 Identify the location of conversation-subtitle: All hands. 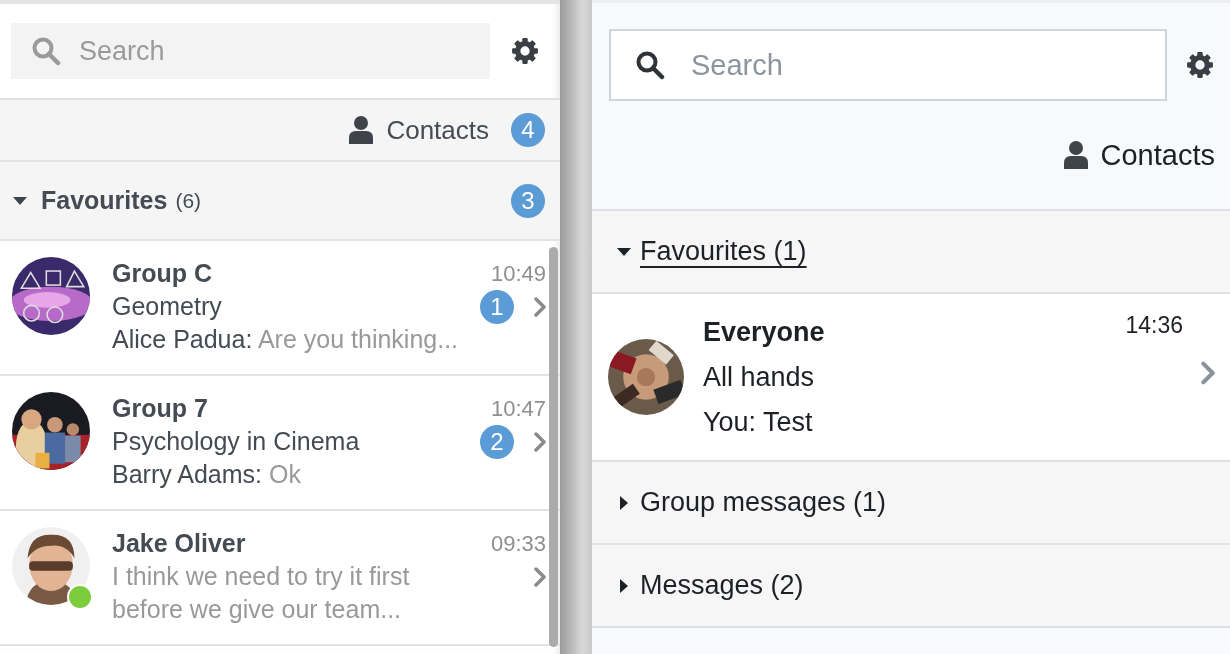
(759, 377).